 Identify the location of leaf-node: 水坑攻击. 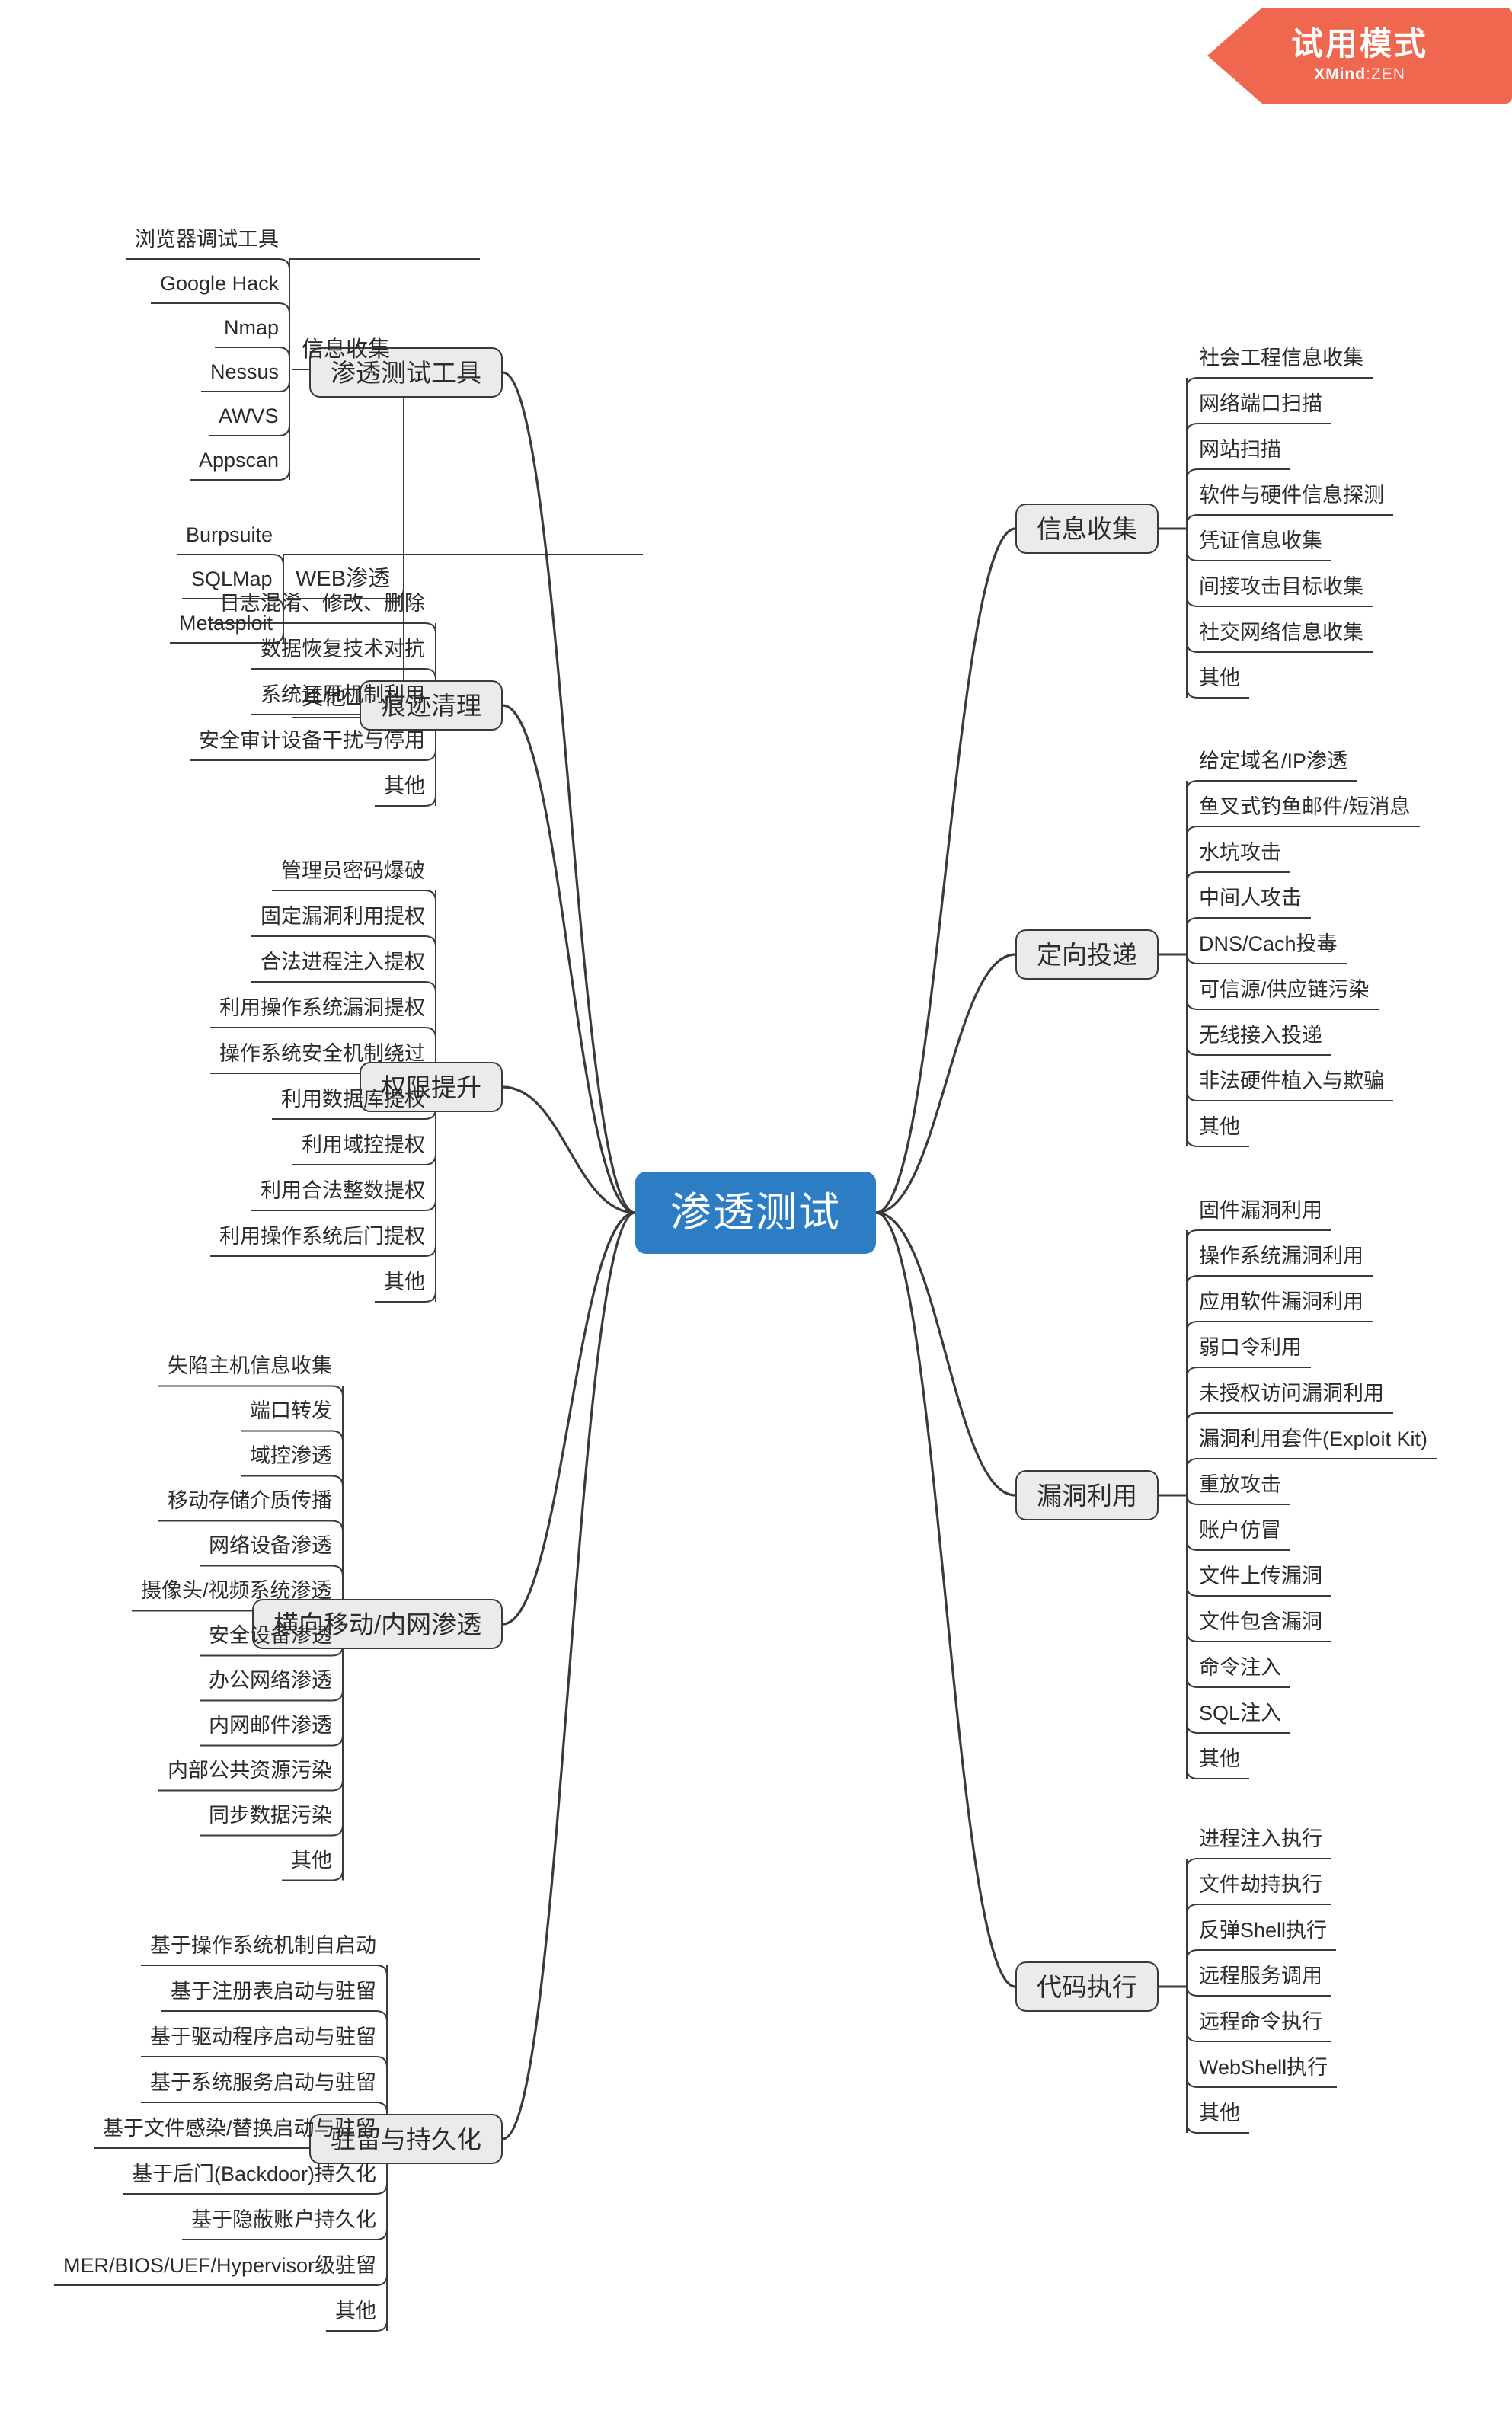
(1240, 853).